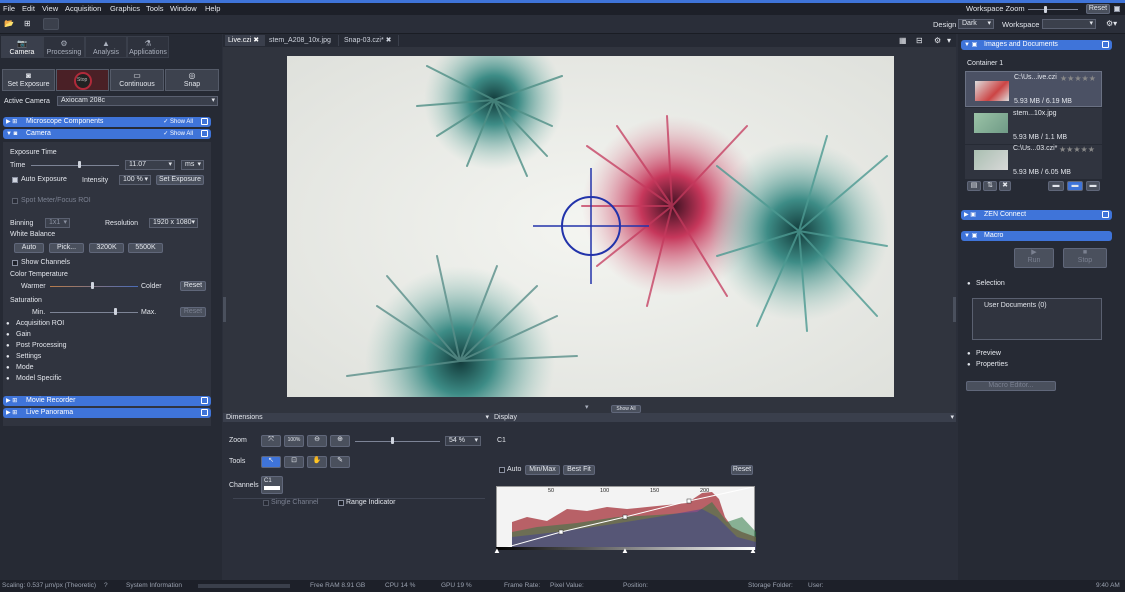 This screenshot has width=1125, height=592. What do you see at coordinates (212, 8) in the screenshot?
I see `menu-help: Help` at bounding box center [212, 8].